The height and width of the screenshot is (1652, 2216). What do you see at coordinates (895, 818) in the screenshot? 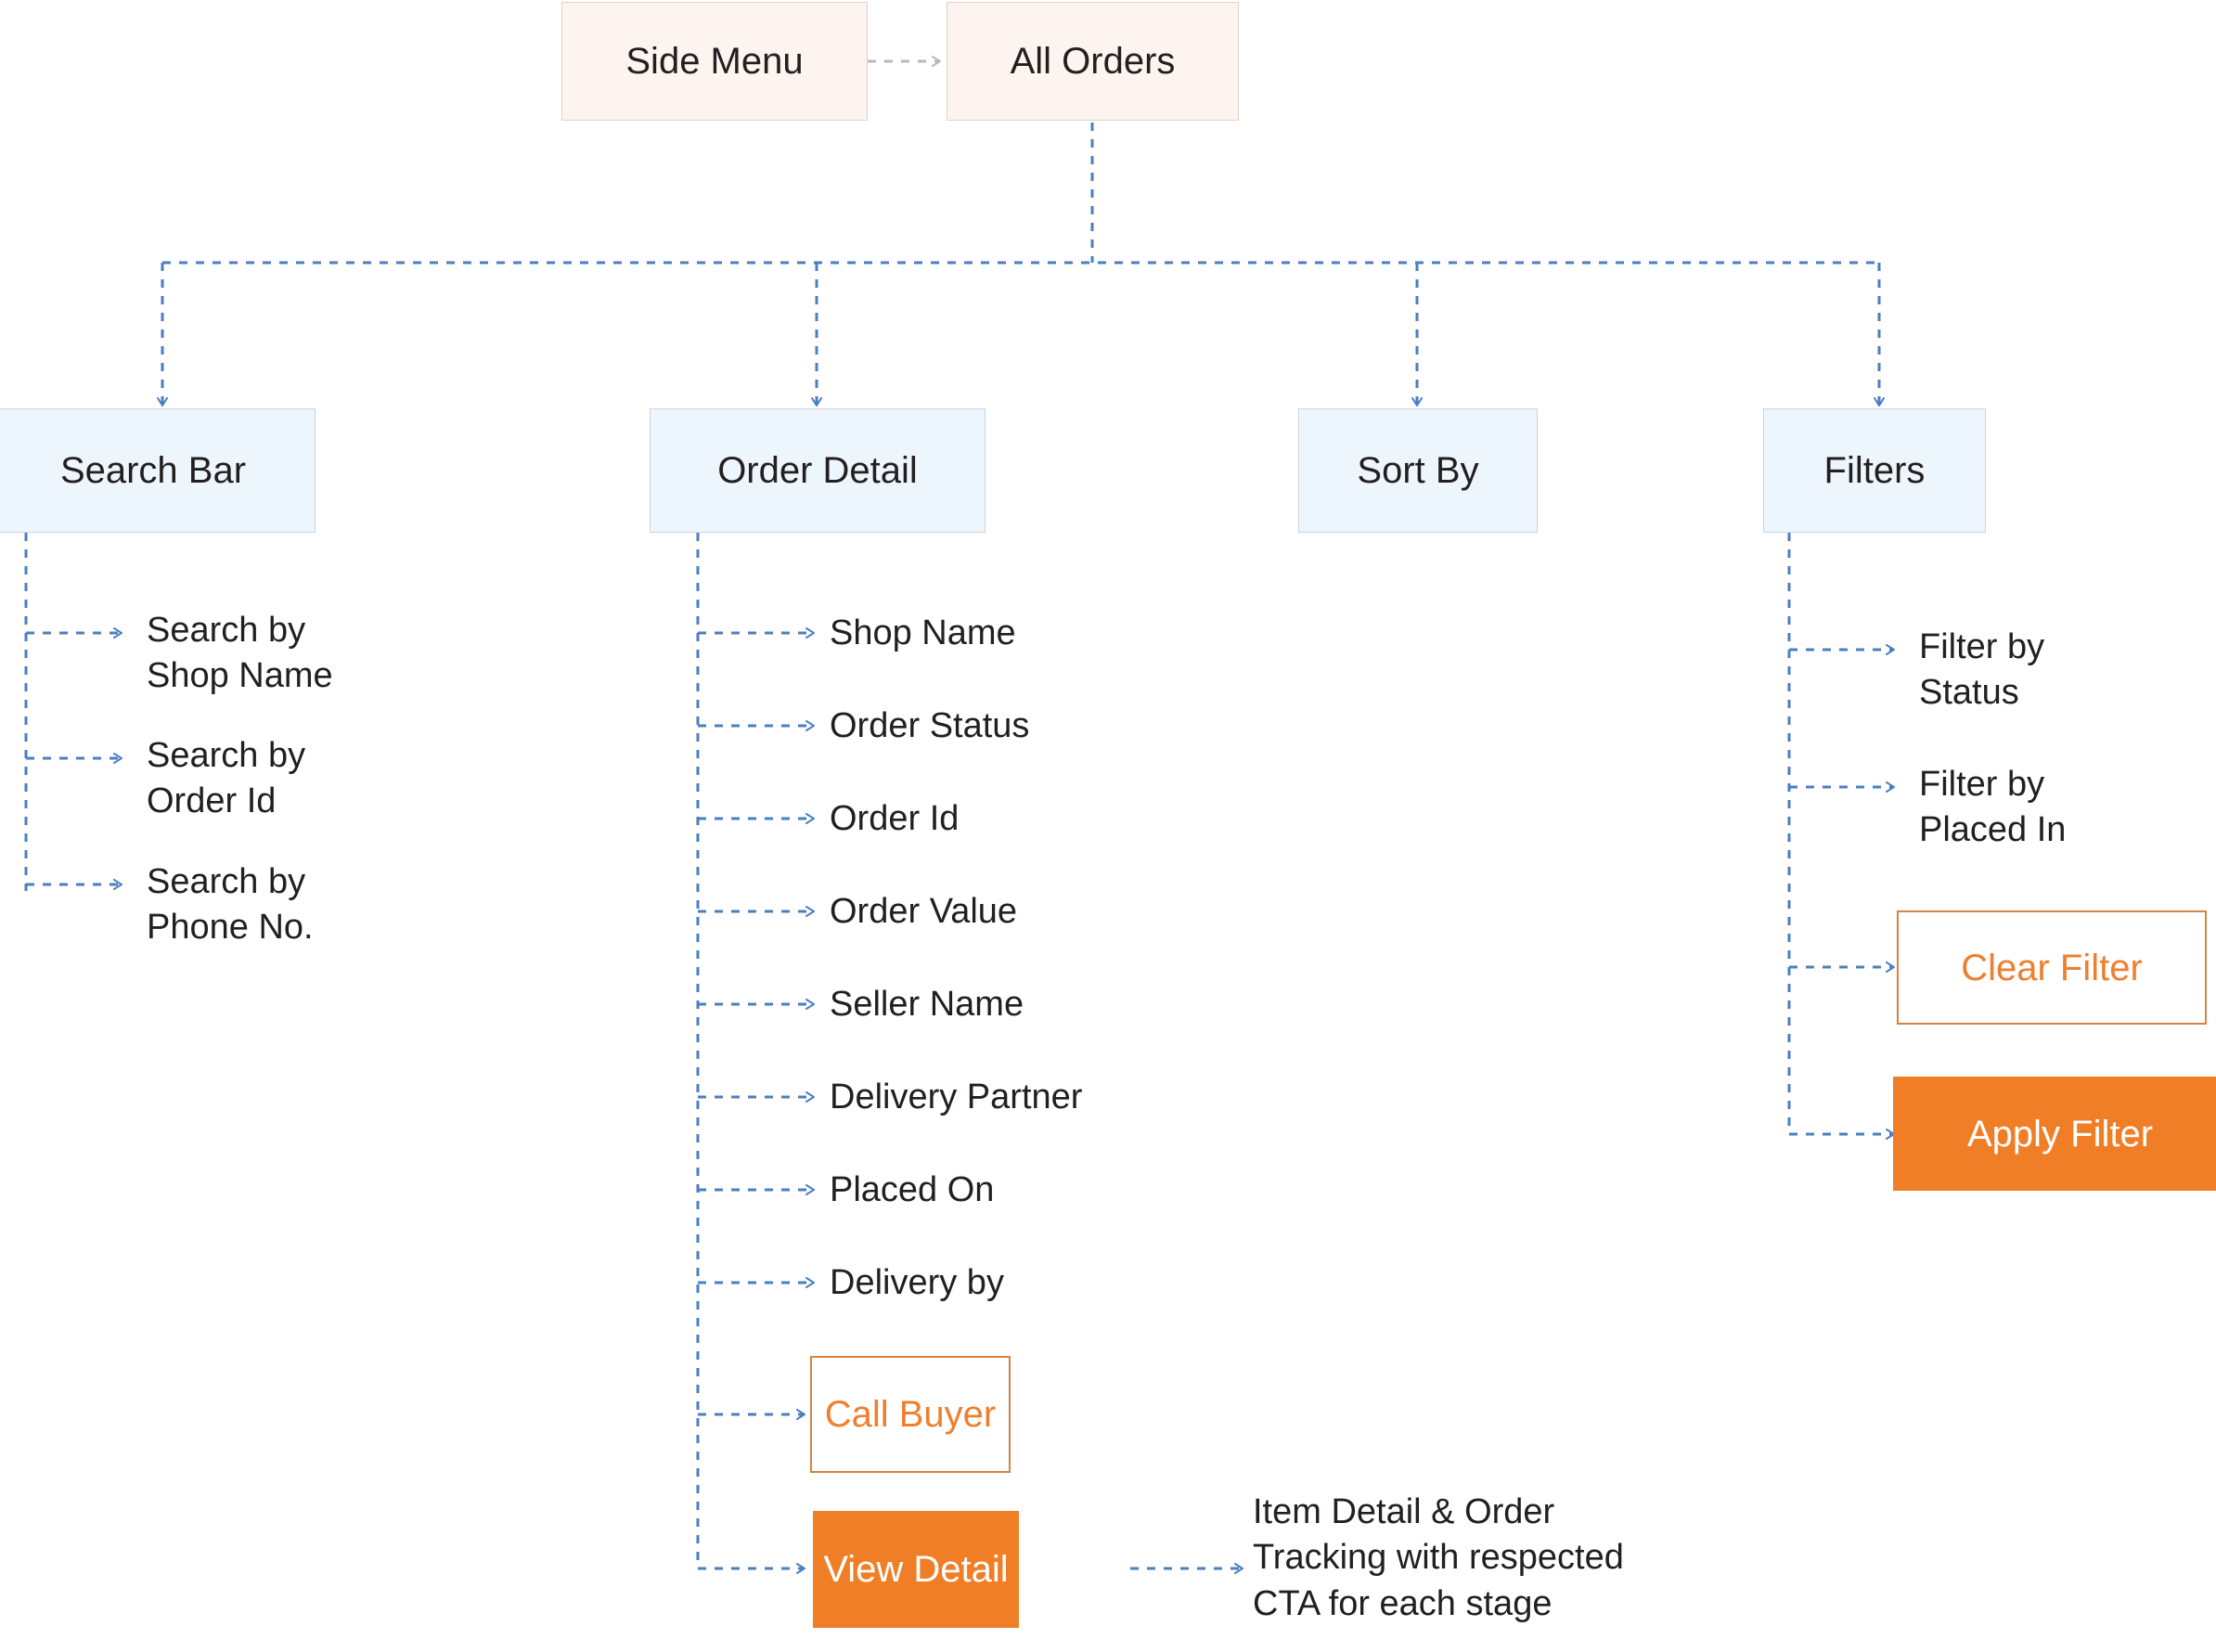
I see `leaf-order-id: Order Id` at bounding box center [895, 818].